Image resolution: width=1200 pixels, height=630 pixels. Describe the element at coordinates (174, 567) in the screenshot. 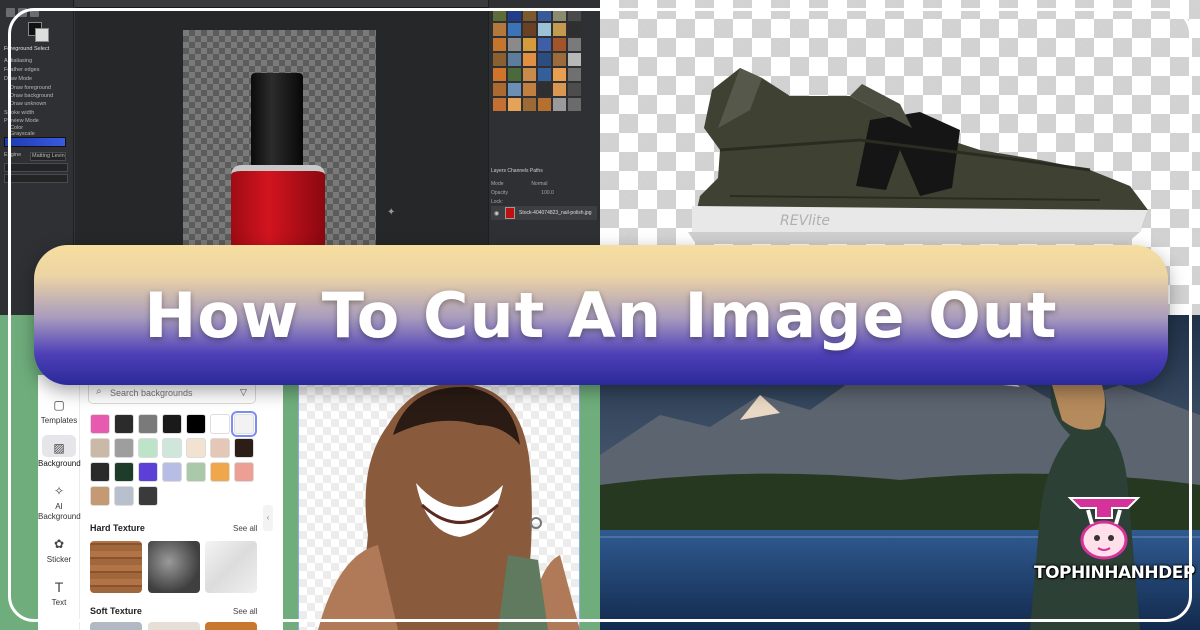

I see `texture-concrete` at that location.